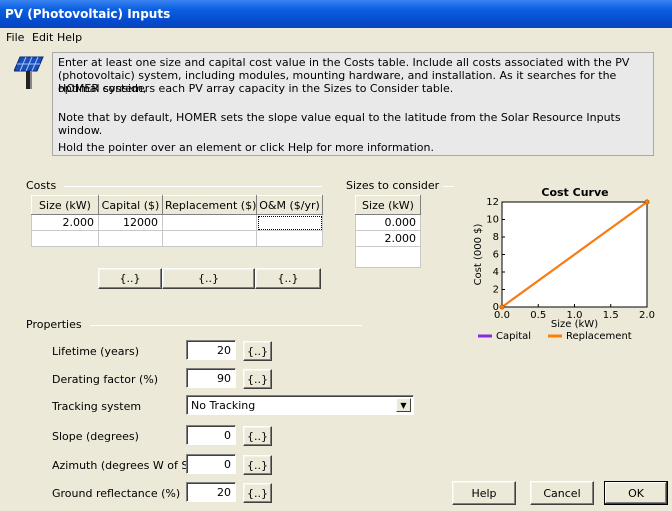 The height and width of the screenshot is (511, 672). I want to click on y-tick-label: 6, so click(496, 255).